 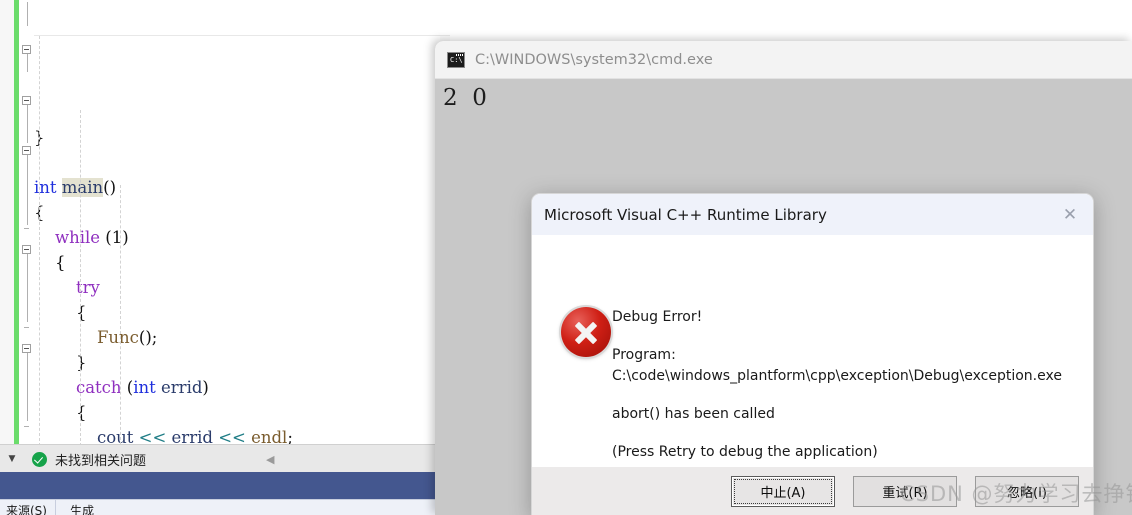 What do you see at coordinates (1070, 214) in the screenshot?
I see `close-icon: ✕` at bounding box center [1070, 214].